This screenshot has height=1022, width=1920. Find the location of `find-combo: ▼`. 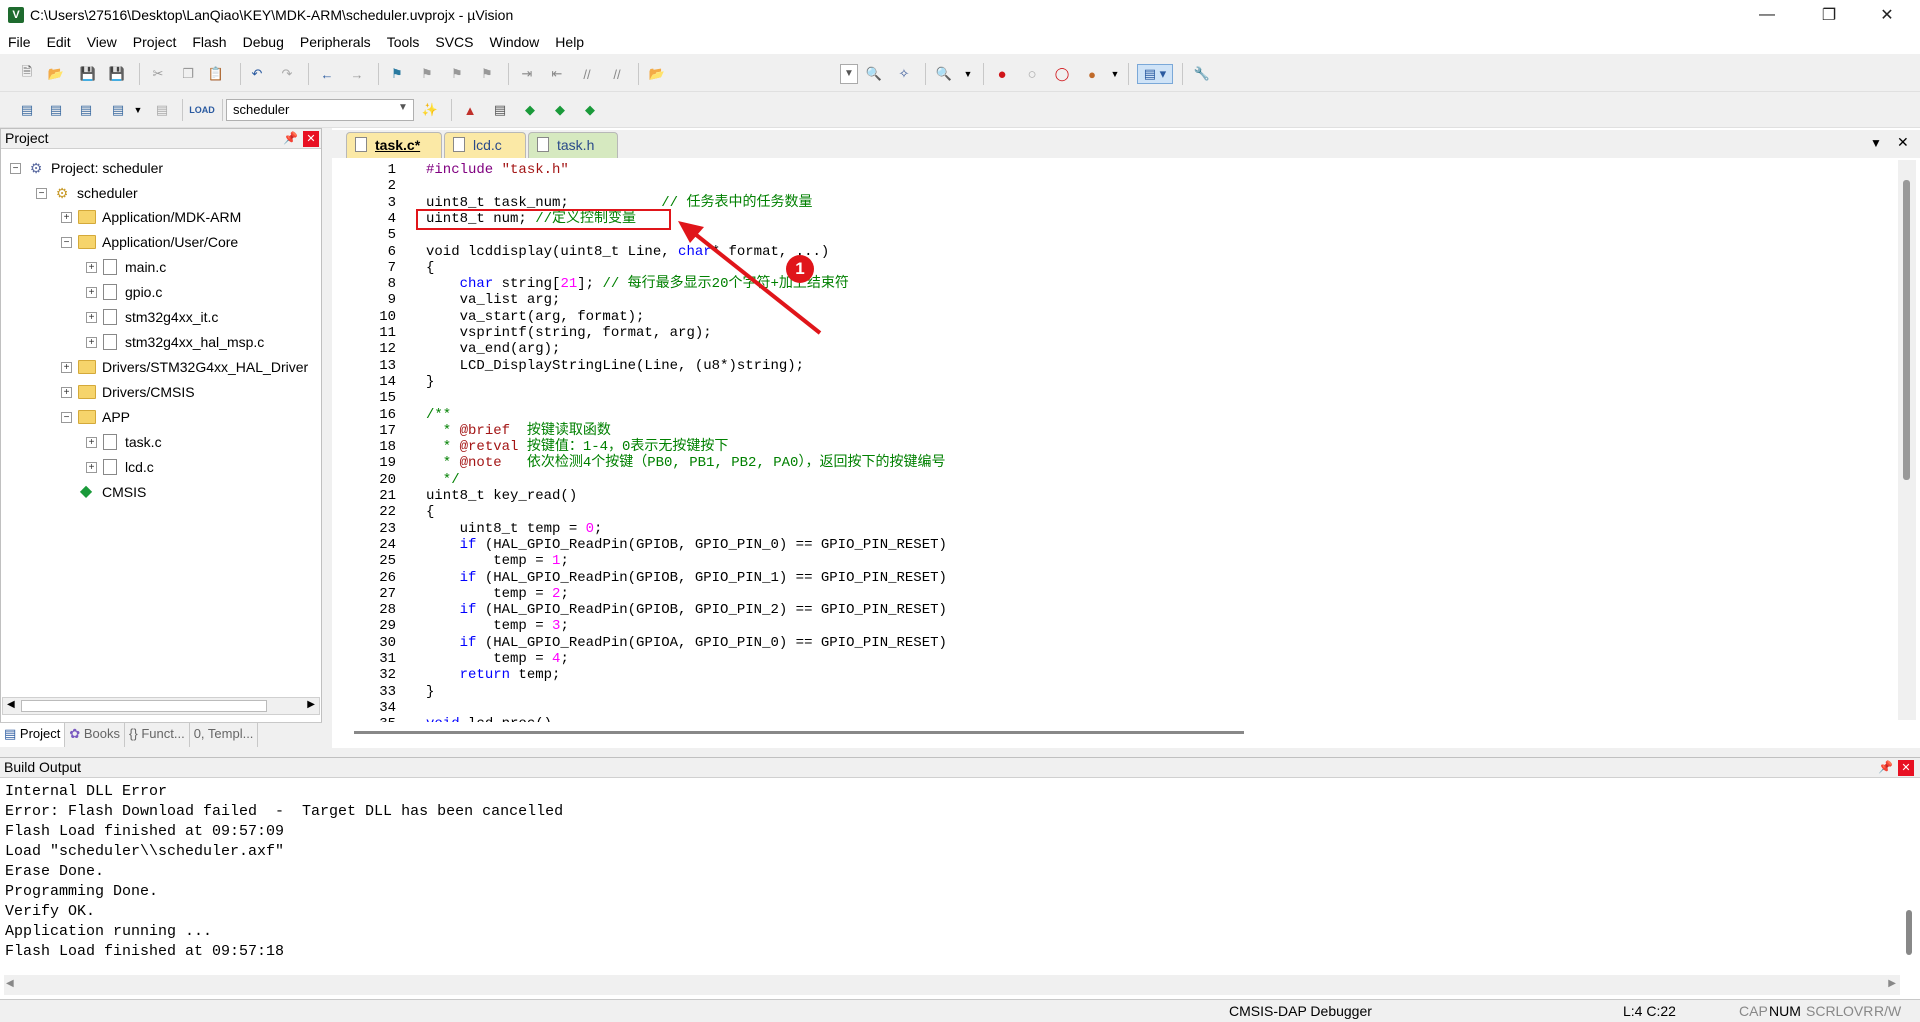

find-combo: ▼ is located at coordinates (684, 75).